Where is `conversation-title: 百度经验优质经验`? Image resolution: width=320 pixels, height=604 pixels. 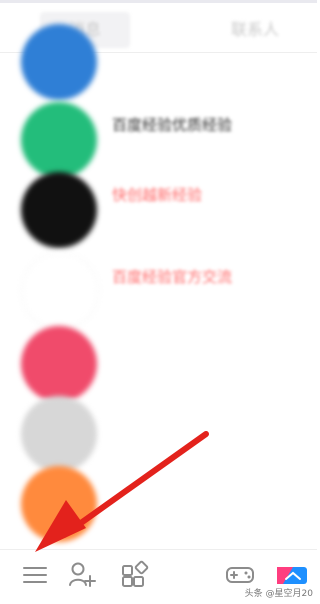
conversation-title: 百度经验优质经验 is located at coordinates (172, 125).